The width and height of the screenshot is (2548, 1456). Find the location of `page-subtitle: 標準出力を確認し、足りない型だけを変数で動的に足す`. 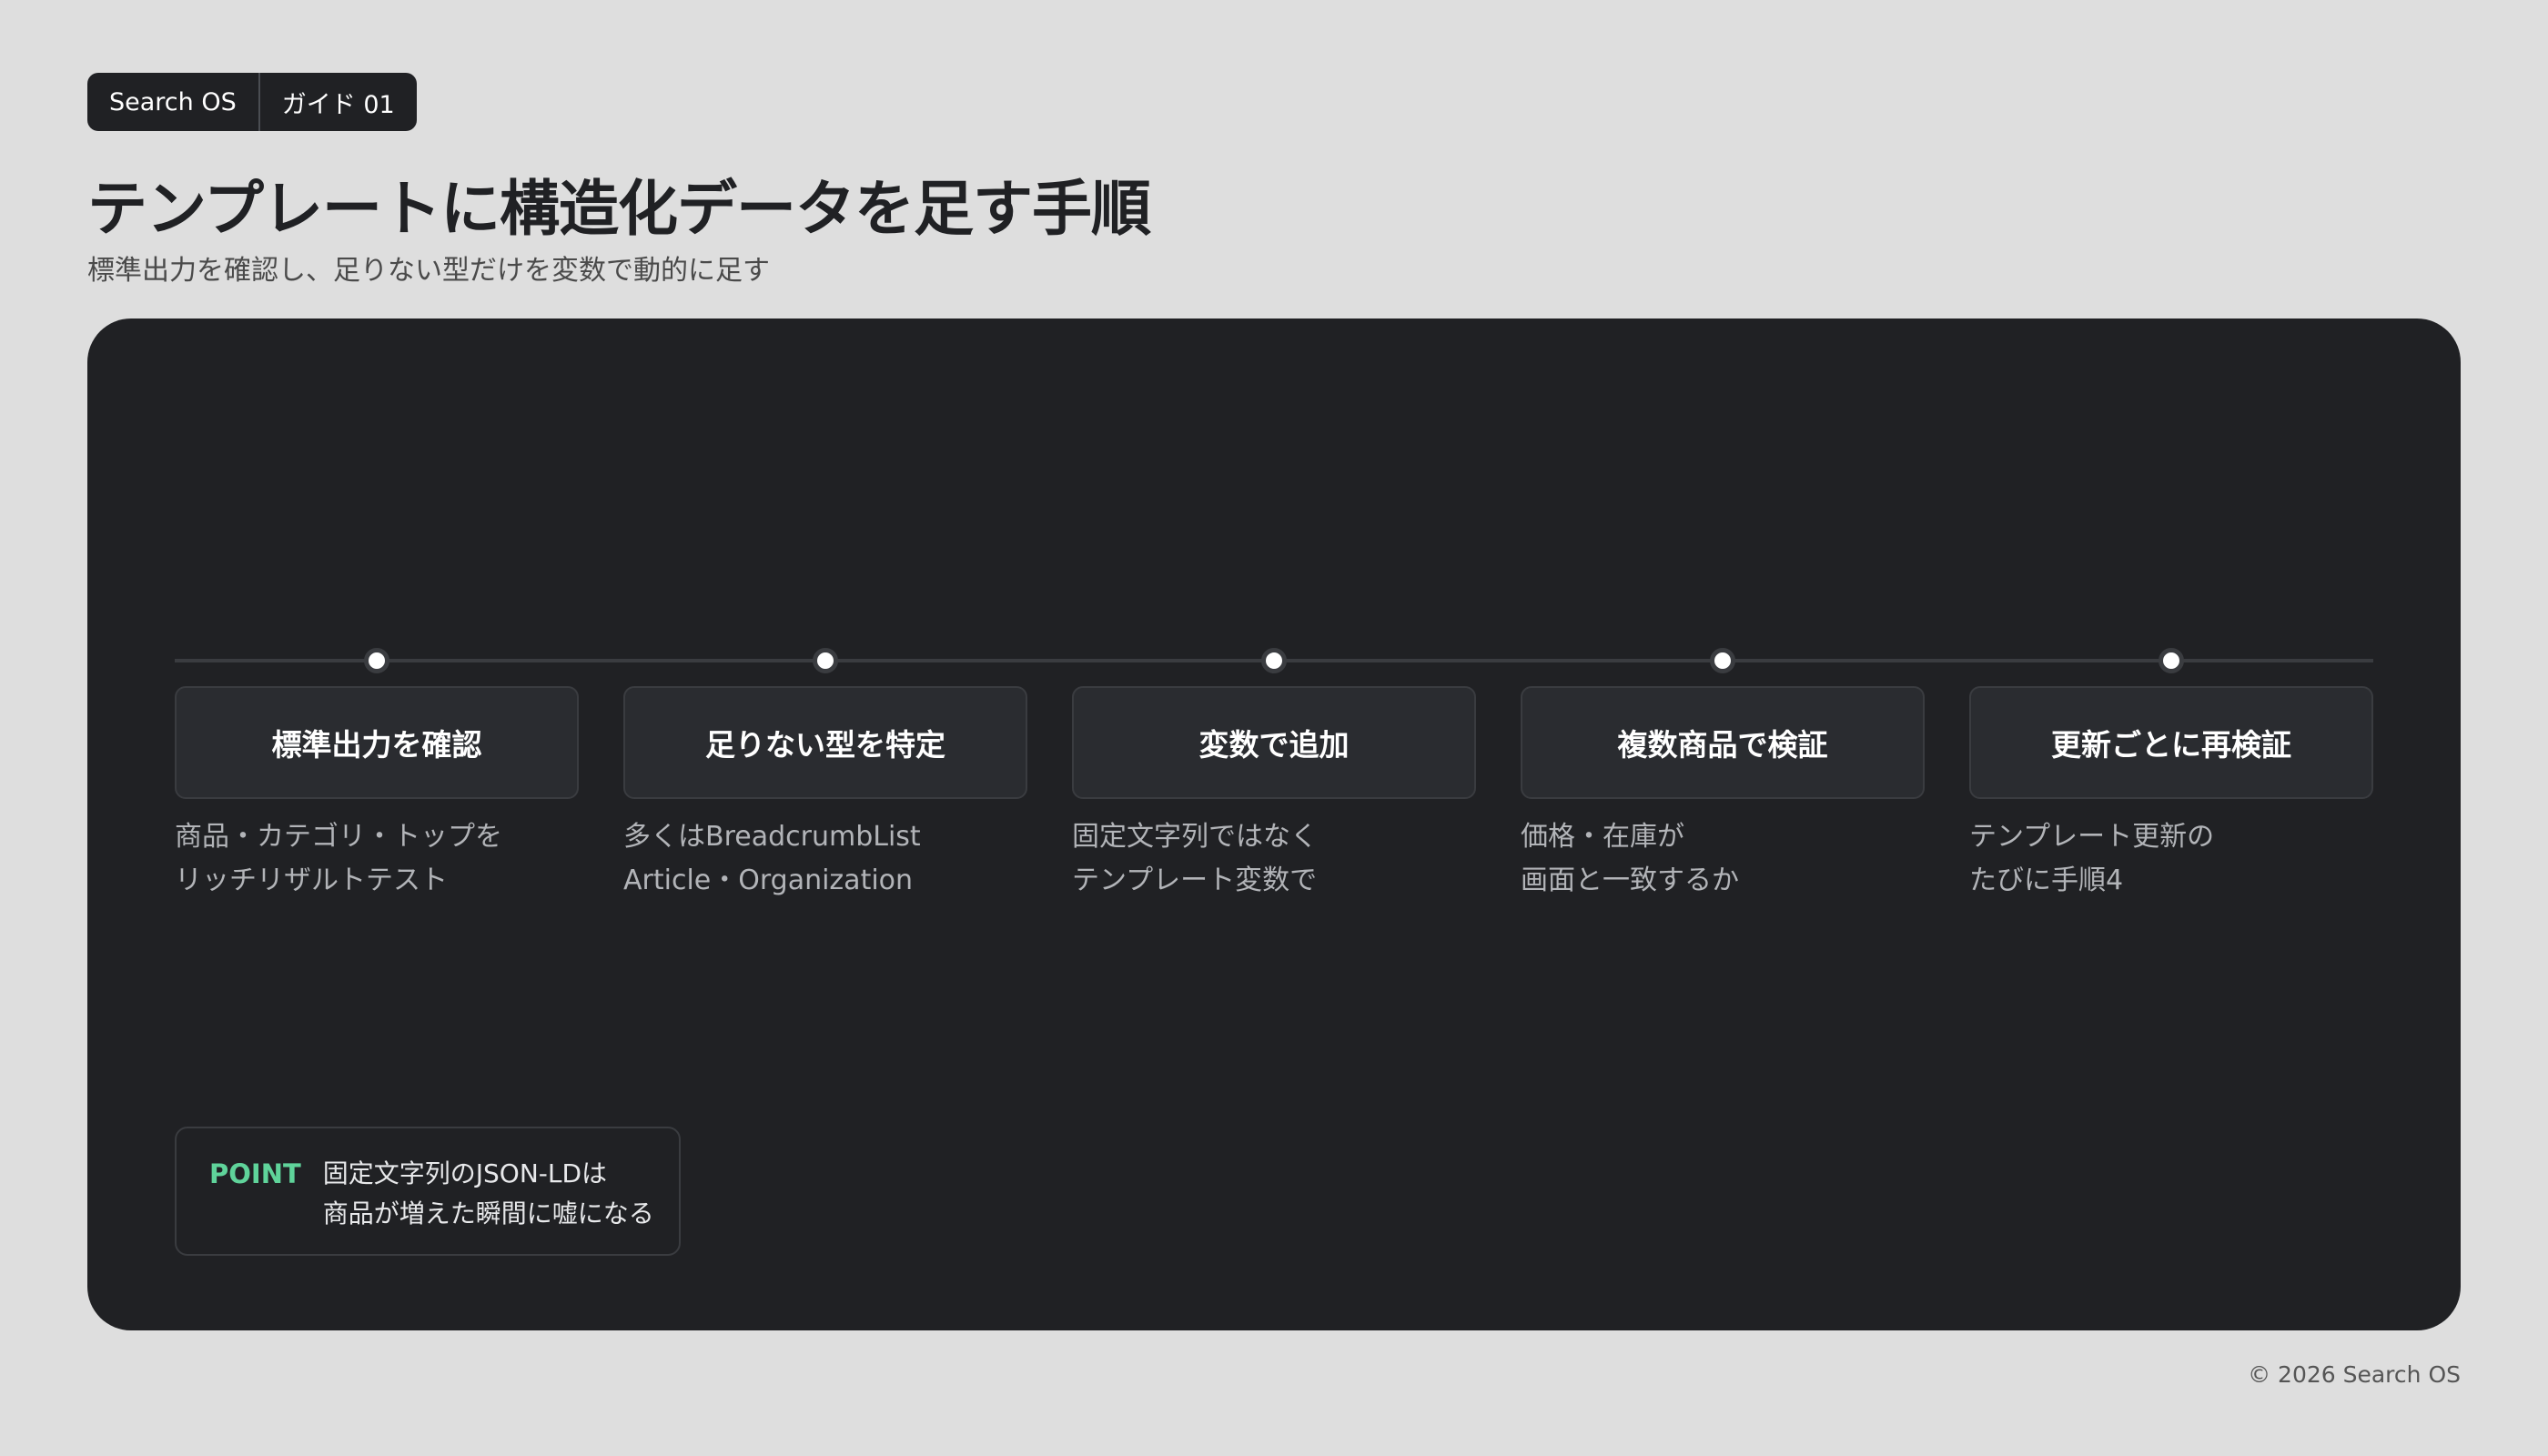

page-subtitle: 標準出力を確認し、足りない型だけを変数で動的に足す is located at coordinates (429, 271).